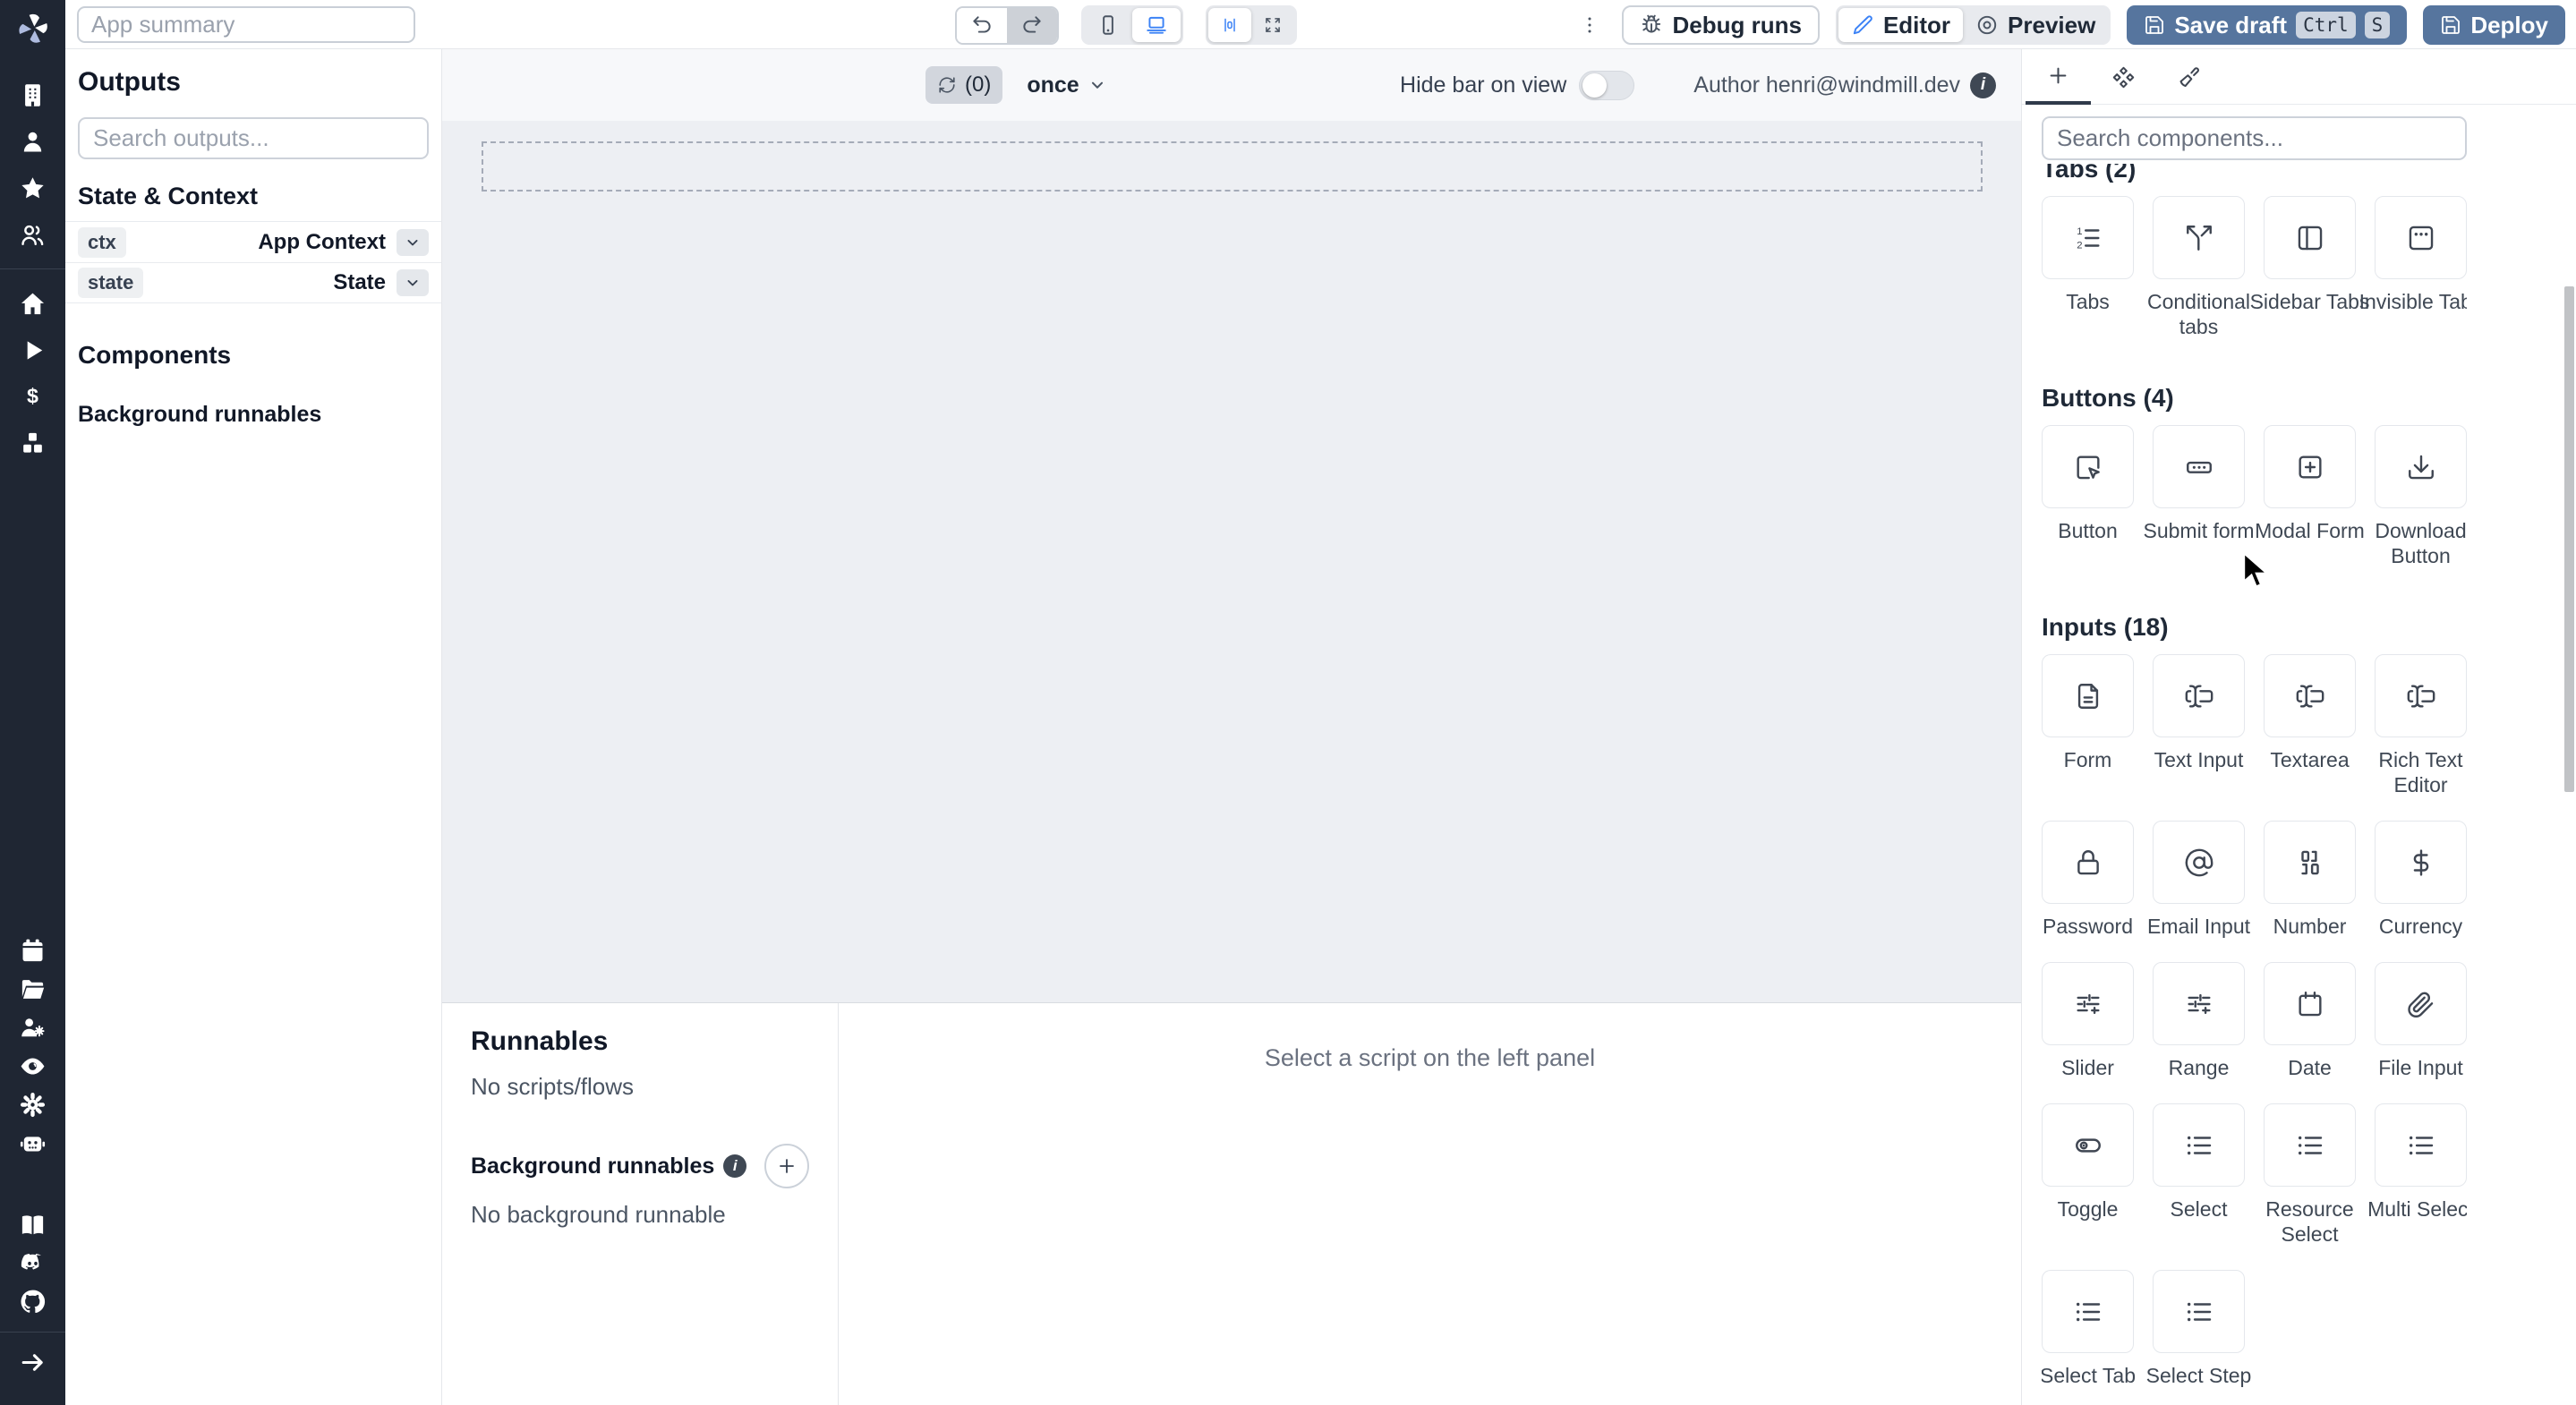  Describe the element at coordinates (2310, 880) in the screenshot. I see `component-card-number: Number` at that location.